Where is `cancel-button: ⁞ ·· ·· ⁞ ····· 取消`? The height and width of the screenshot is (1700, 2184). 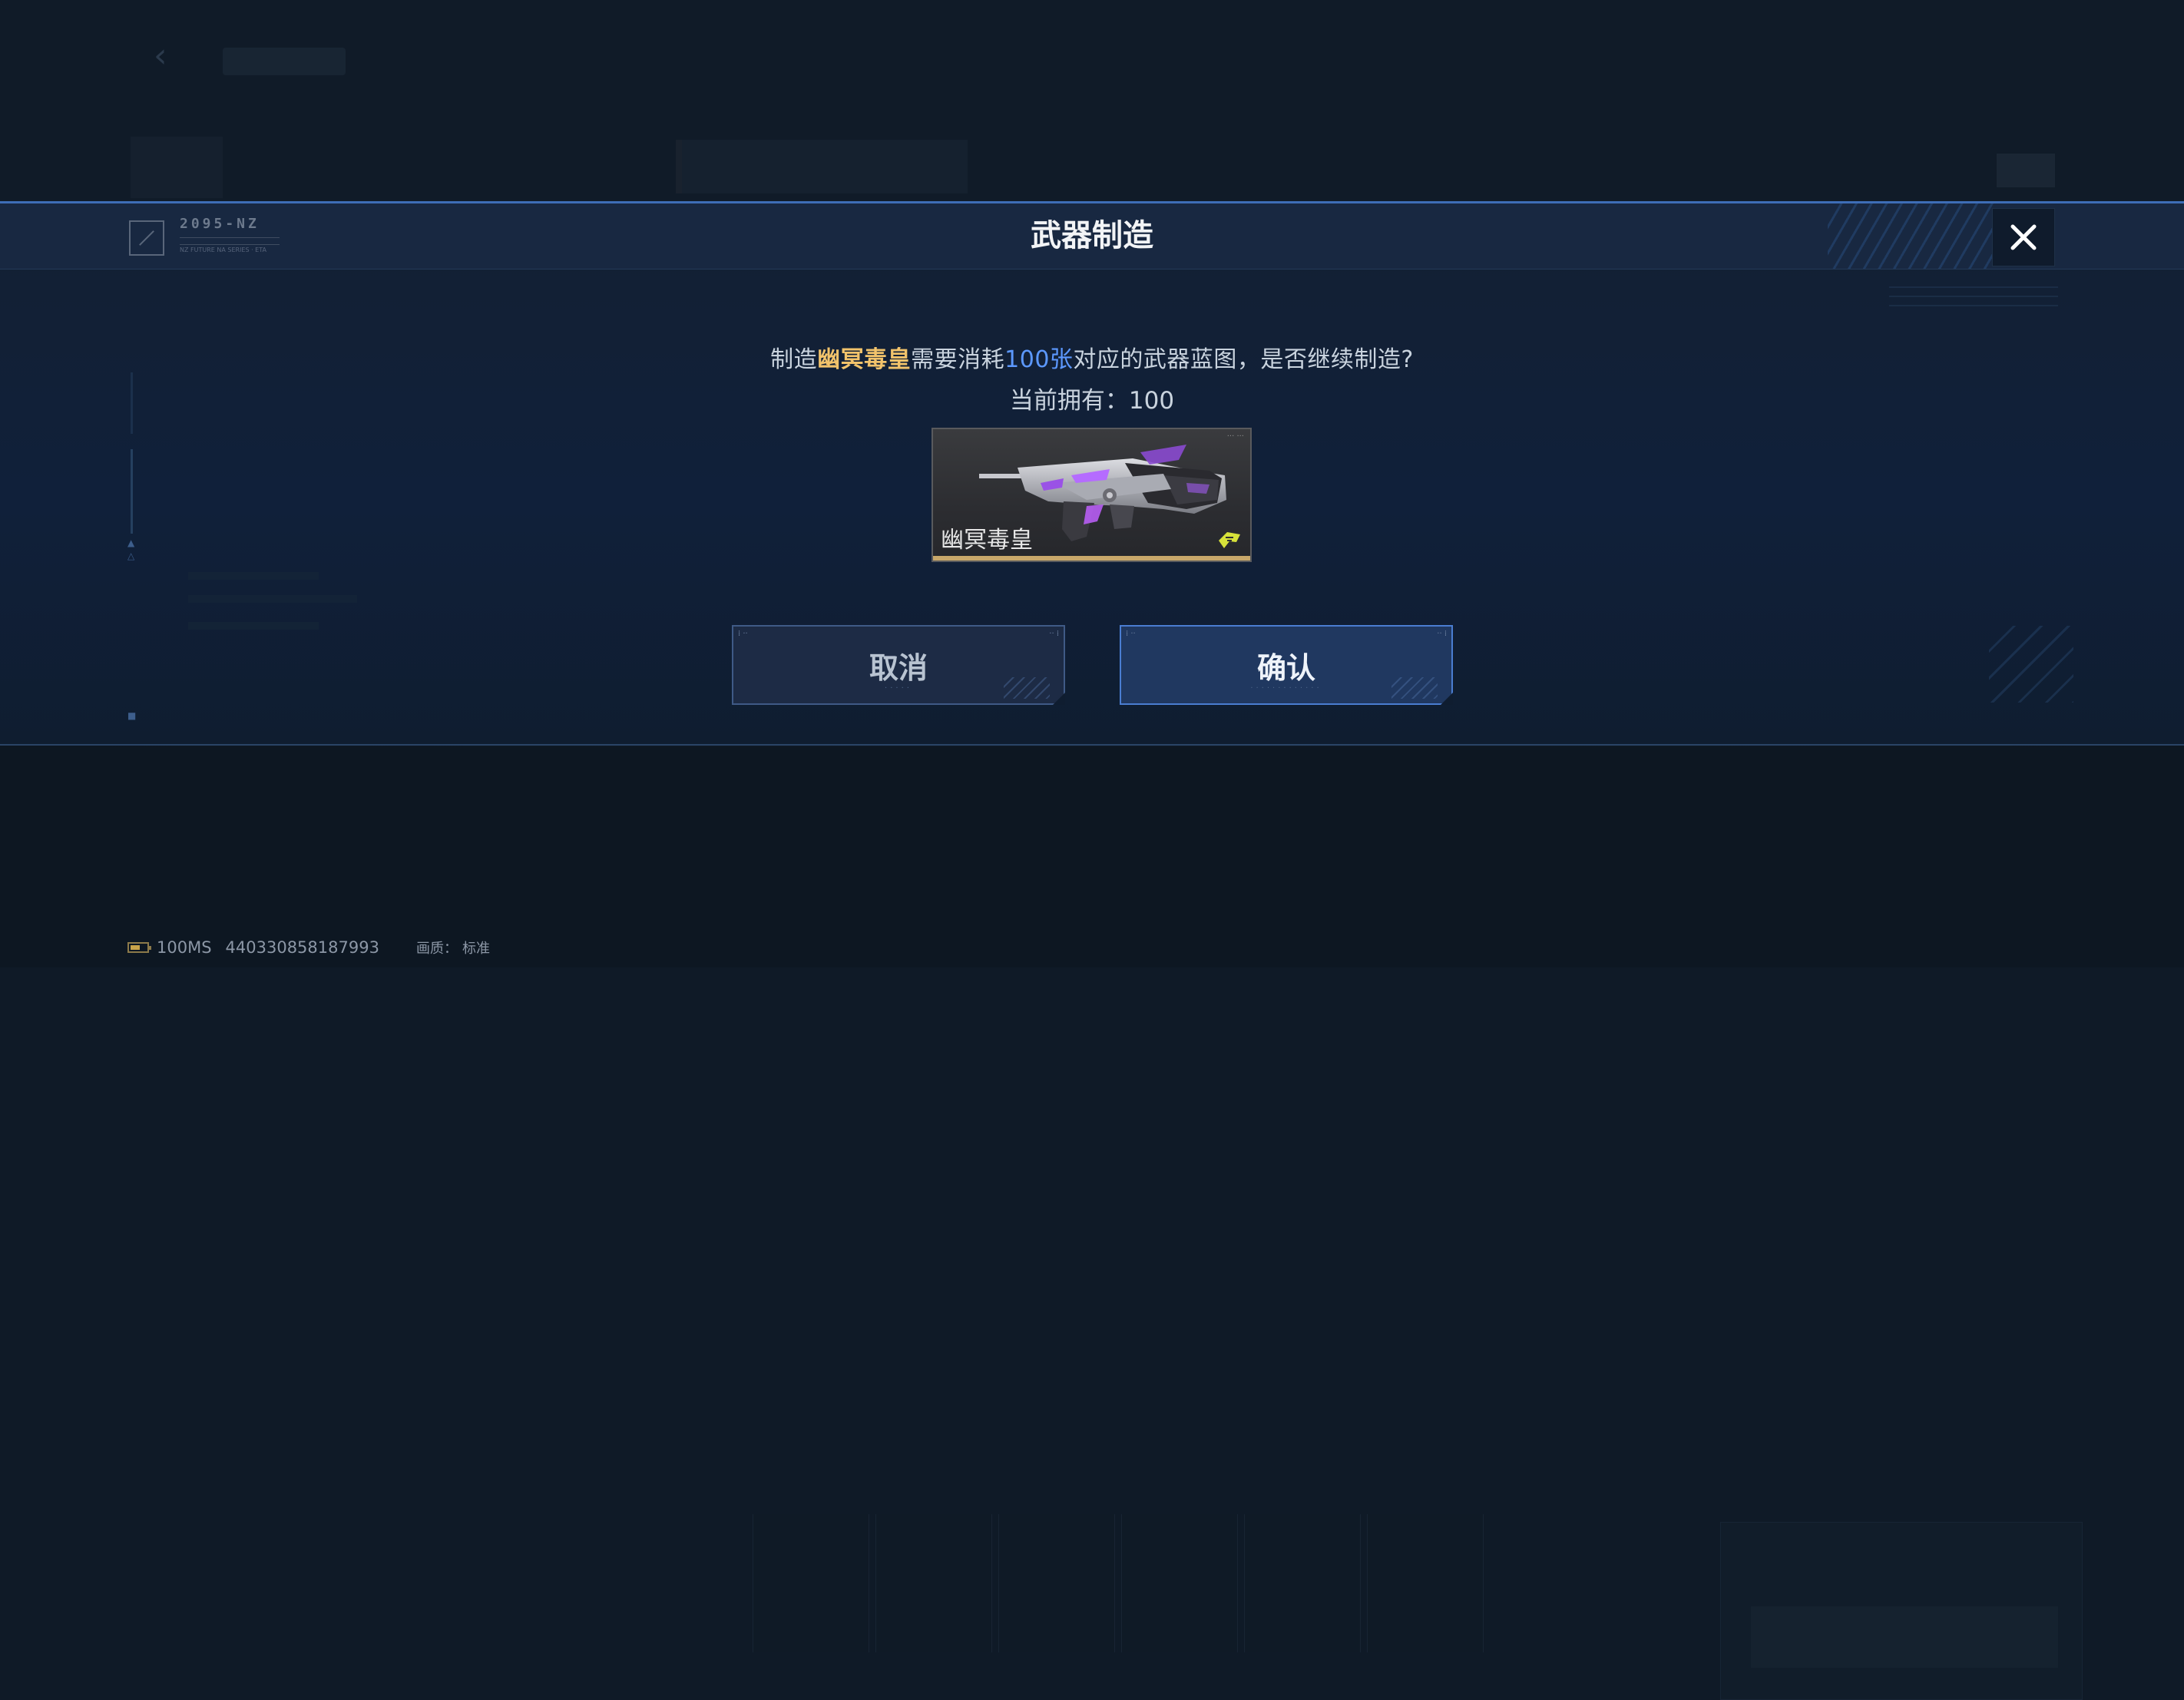
cancel-button: ⁞ ·· ·· ⁞ ····· 取消 is located at coordinates (898, 665).